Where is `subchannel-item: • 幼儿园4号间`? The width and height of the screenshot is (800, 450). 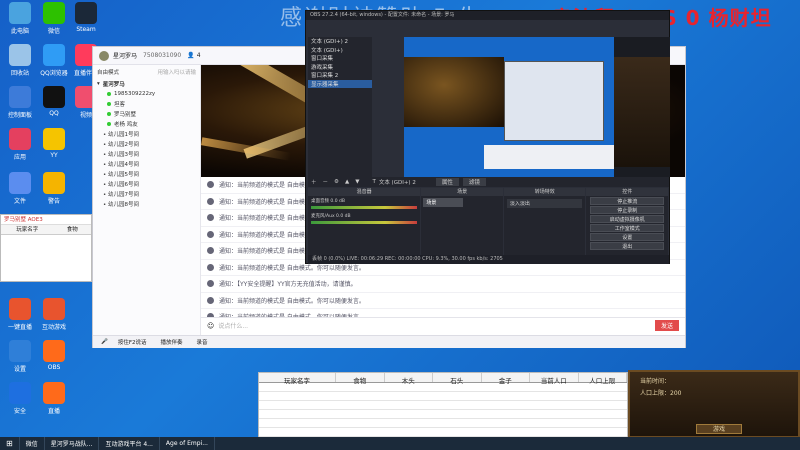
subchannel-item: • 幼儿园4号间 is located at coordinates (146, 164).